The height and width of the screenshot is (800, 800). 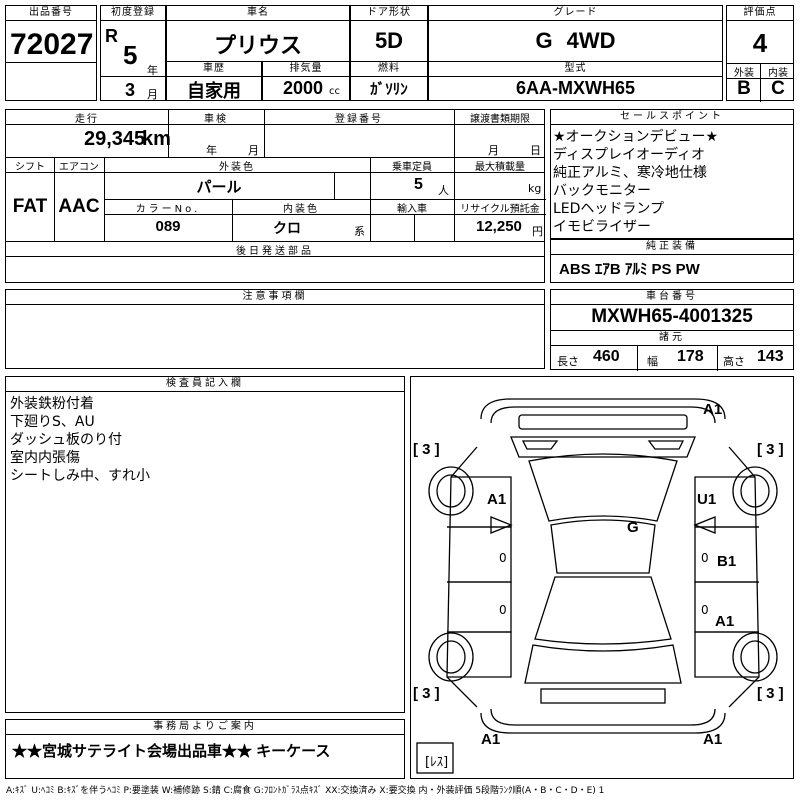 What do you see at coordinates (491, 739) in the screenshot?
I see `damage-rear-left: A1` at bounding box center [491, 739].